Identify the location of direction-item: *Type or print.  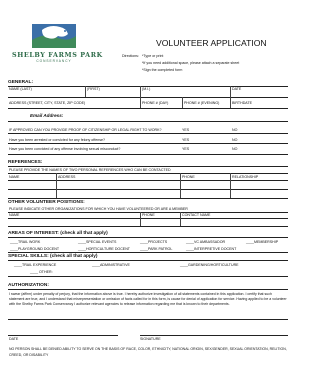
(153, 56).